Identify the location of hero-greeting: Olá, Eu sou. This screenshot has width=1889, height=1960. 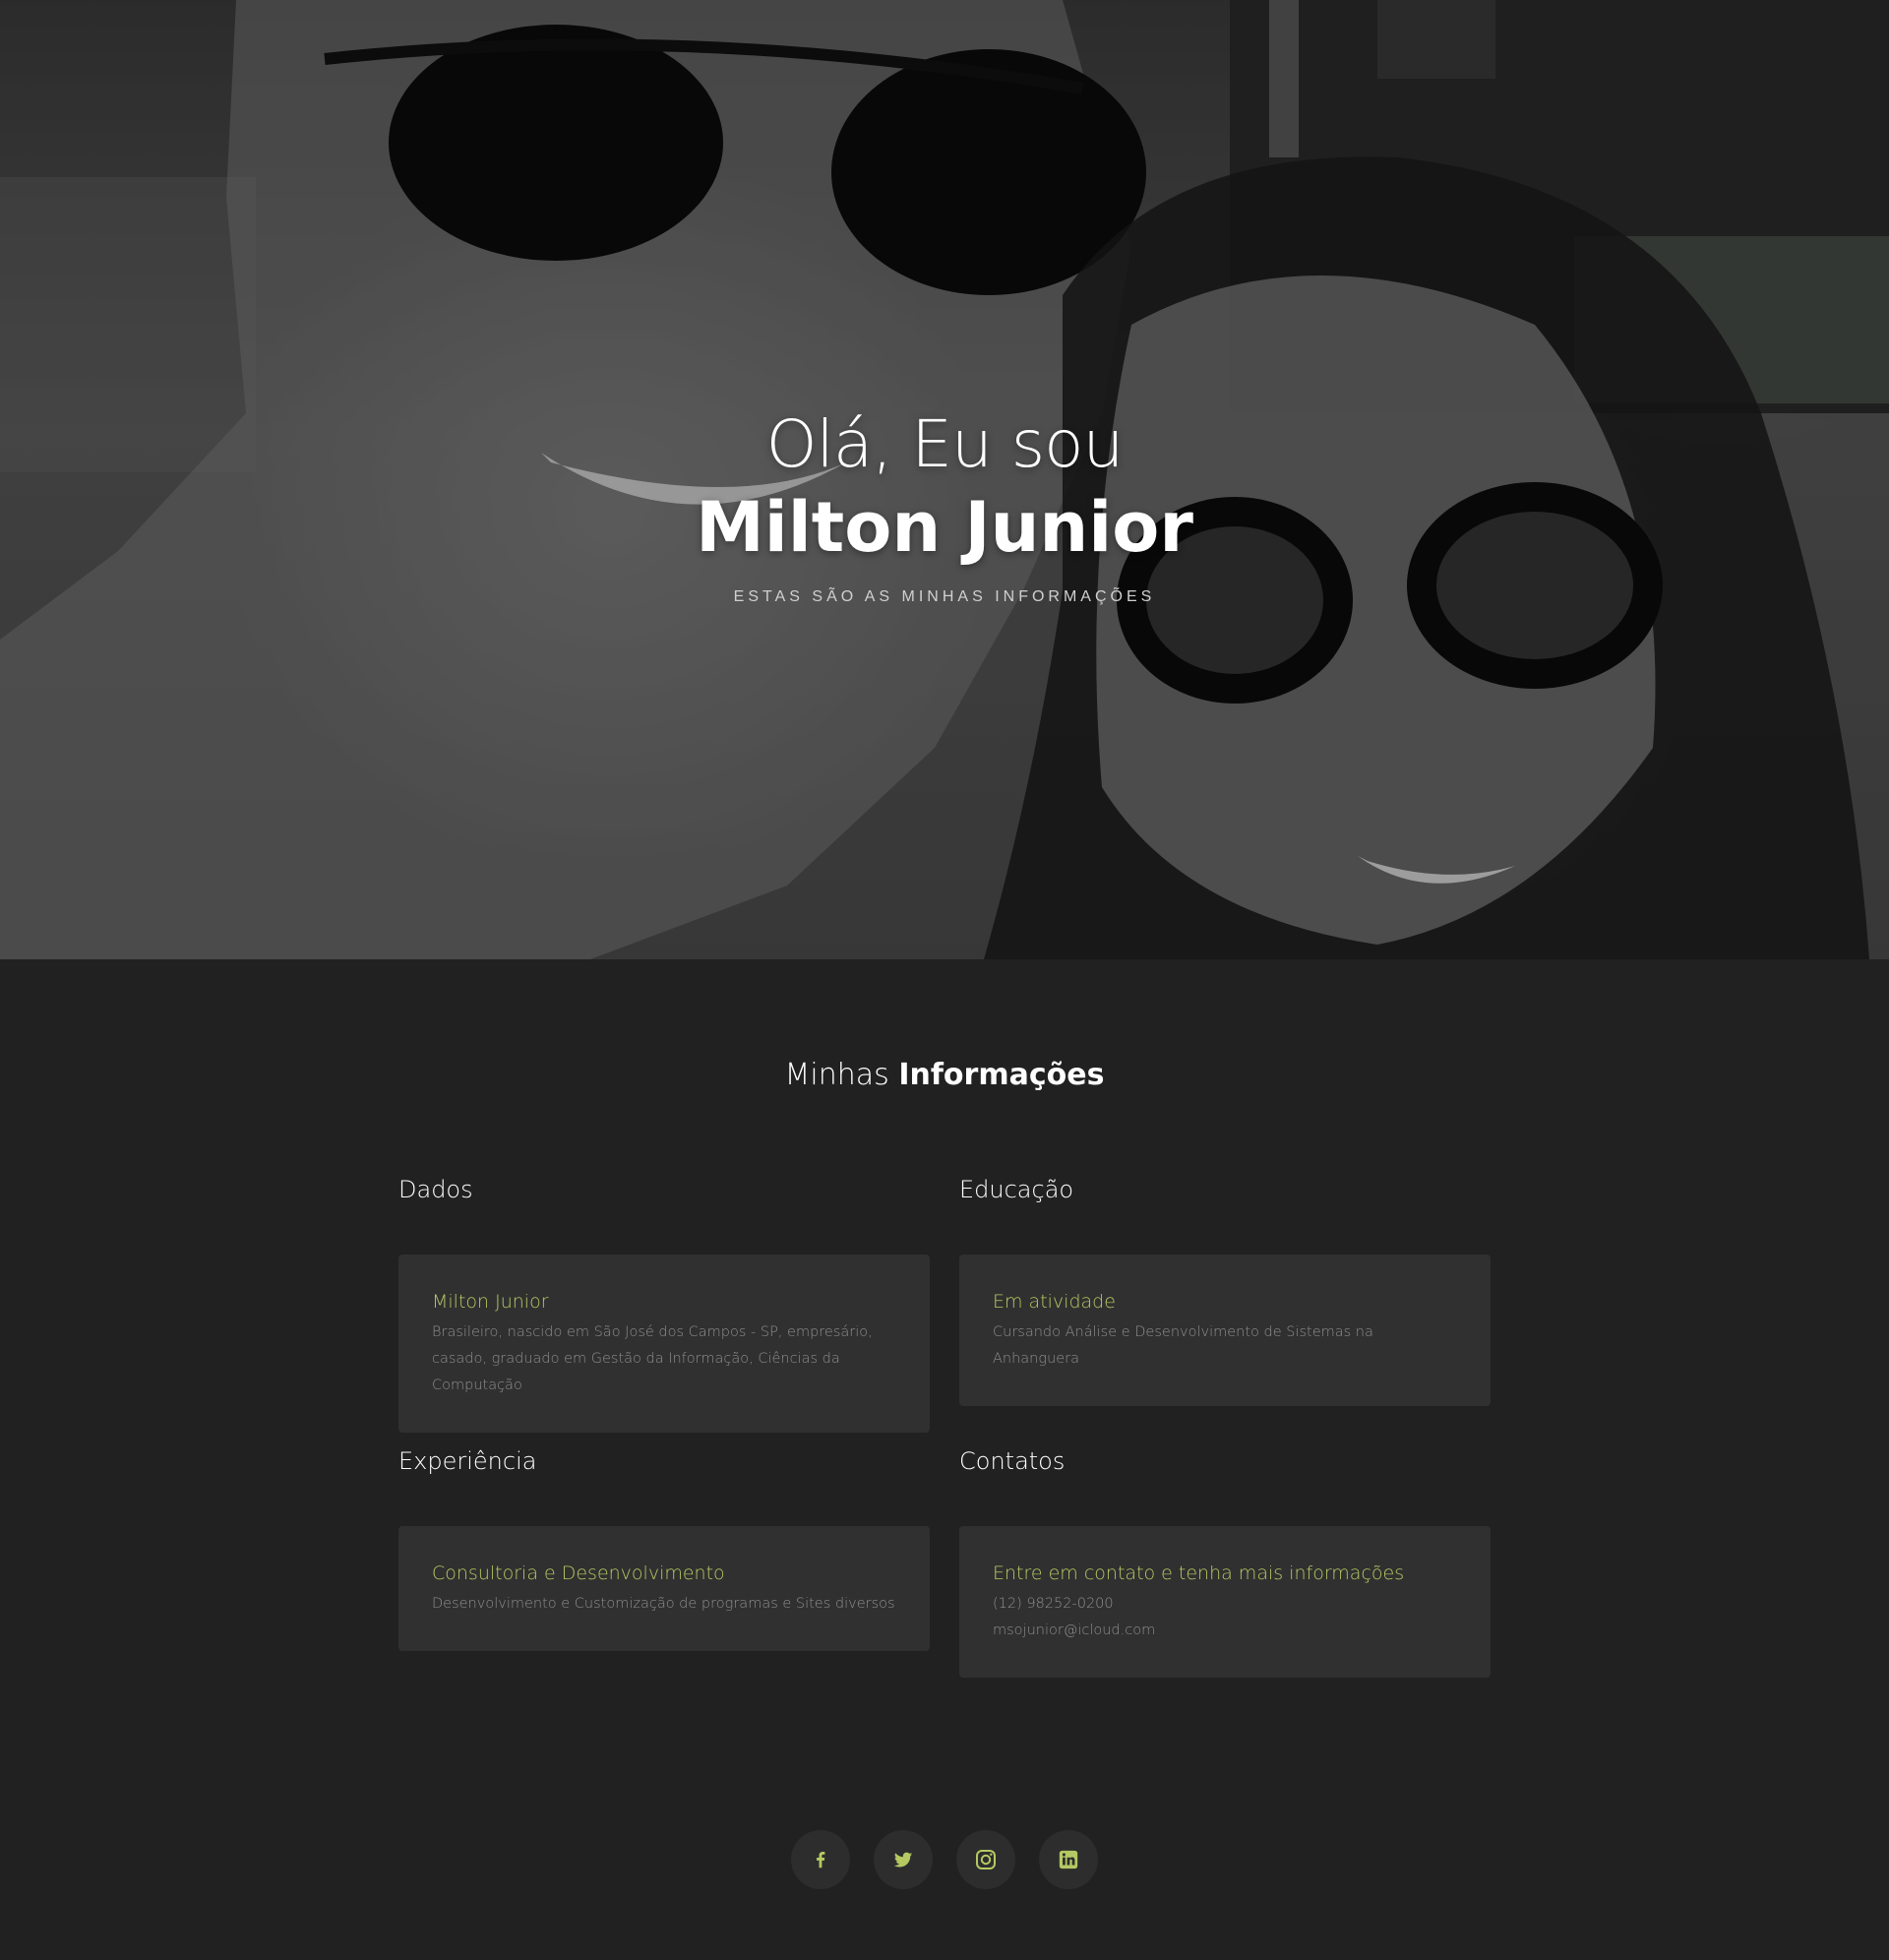
(945, 444).